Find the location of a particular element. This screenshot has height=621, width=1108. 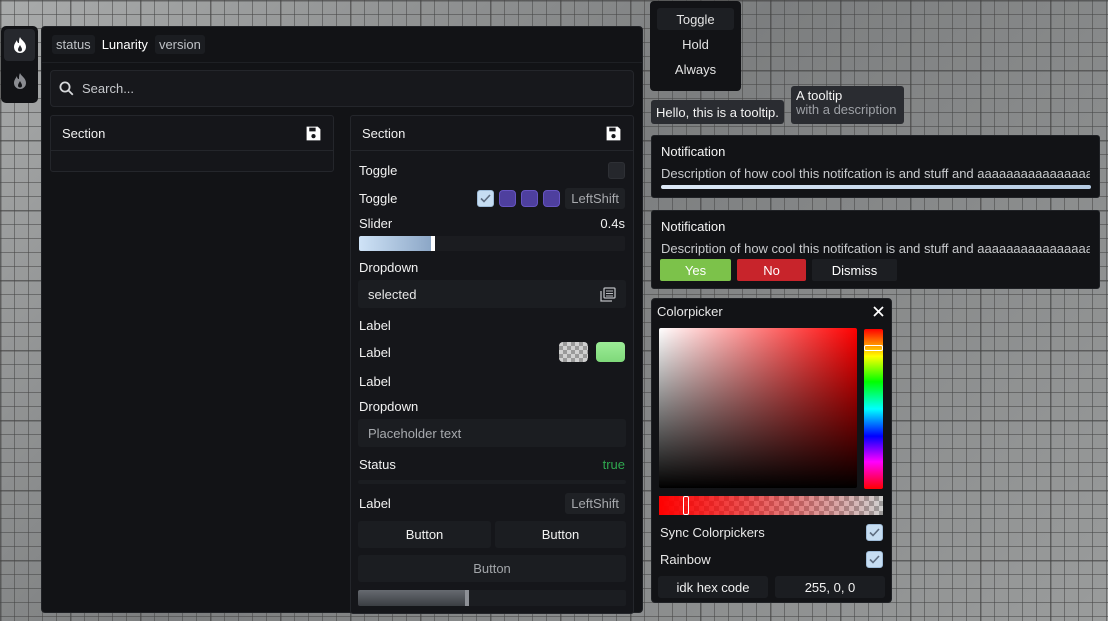

toggle-row-2: Toggle LeftShift is located at coordinates (492, 198).